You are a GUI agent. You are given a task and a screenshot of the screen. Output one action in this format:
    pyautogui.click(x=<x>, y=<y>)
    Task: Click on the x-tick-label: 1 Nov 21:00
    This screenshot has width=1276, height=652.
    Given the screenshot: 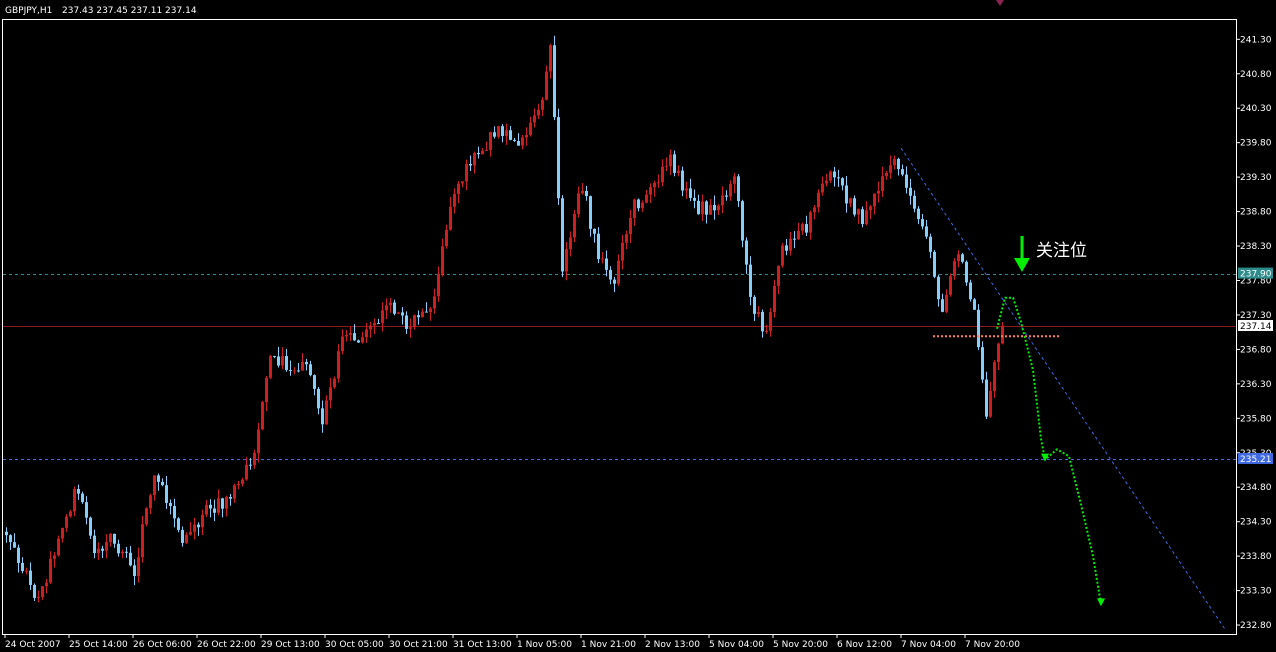 What is the action you would take?
    pyautogui.click(x=608, y=645)
    